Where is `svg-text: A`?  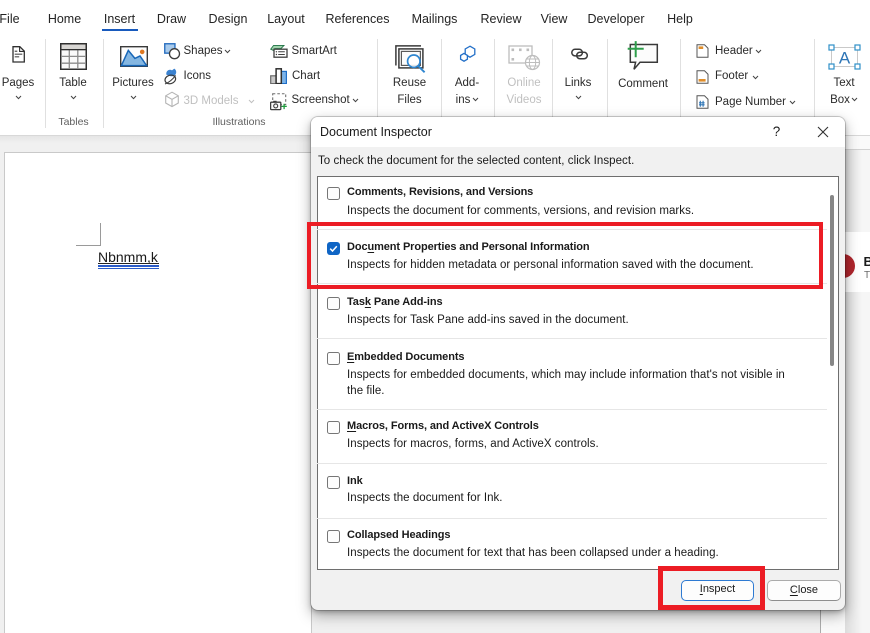
svg-text: A is located at coordinates (845, 57).